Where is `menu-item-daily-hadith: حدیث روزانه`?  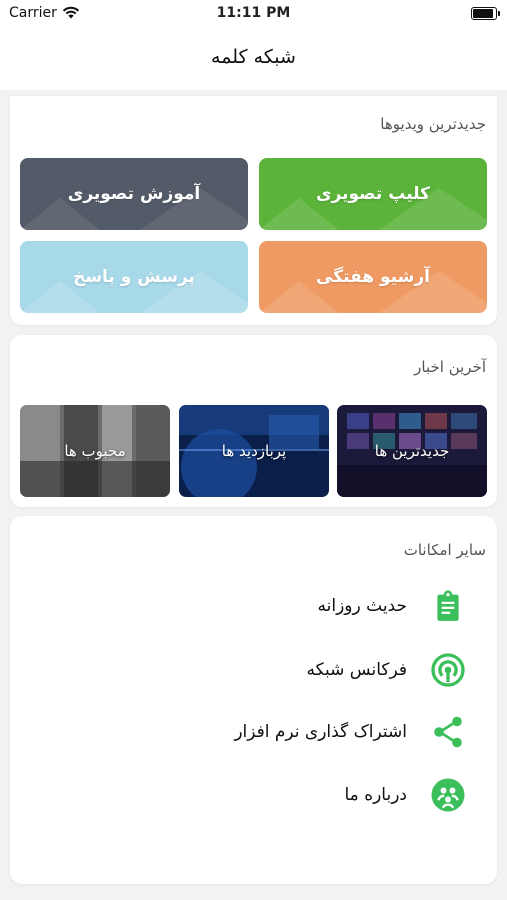
menu-item-daily-hadith: حدیث روزانه is located at coordinates (267, 606).